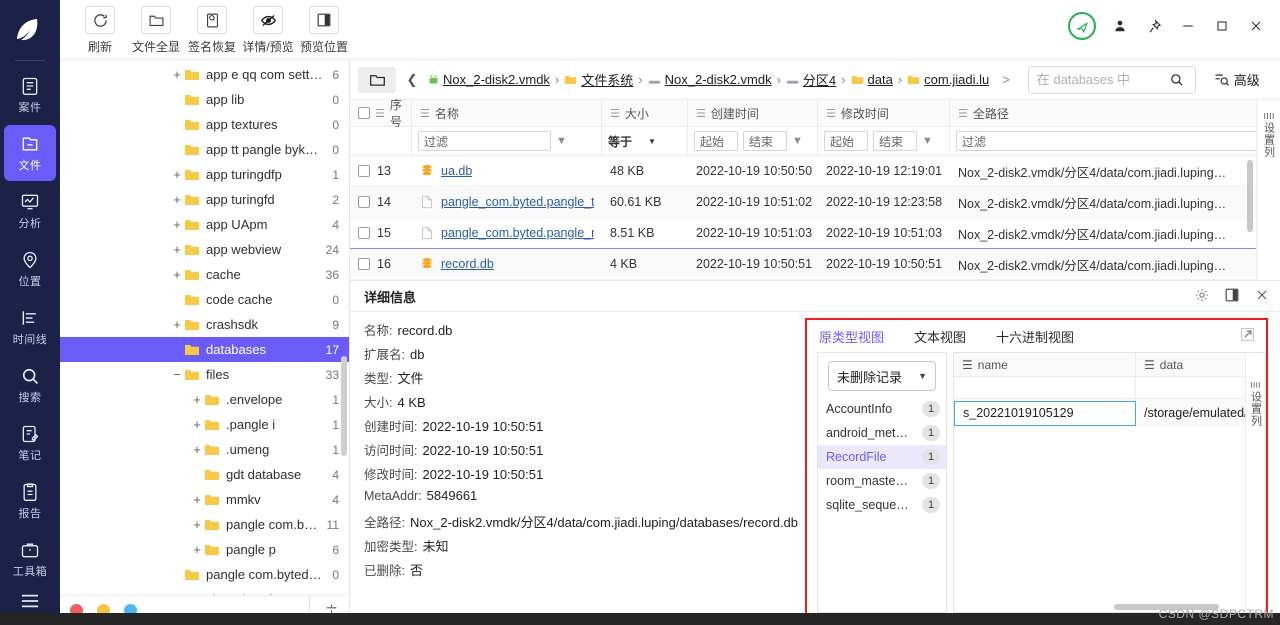 This screenshot has height=625, width=1280. What do you see at coordinates (204, 474) in the screenshot?
I see `tree-node: gdt database 4` at bounding box center [204, 474].